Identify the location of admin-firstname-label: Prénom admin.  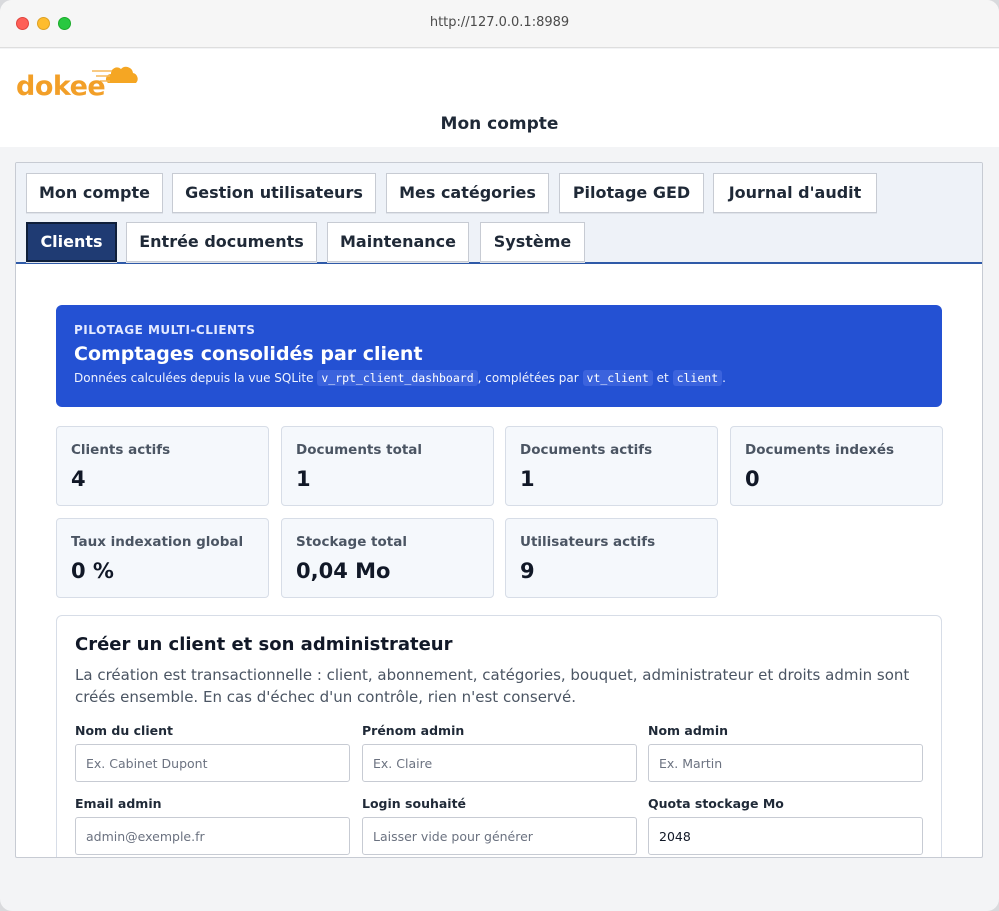
(413, 730).